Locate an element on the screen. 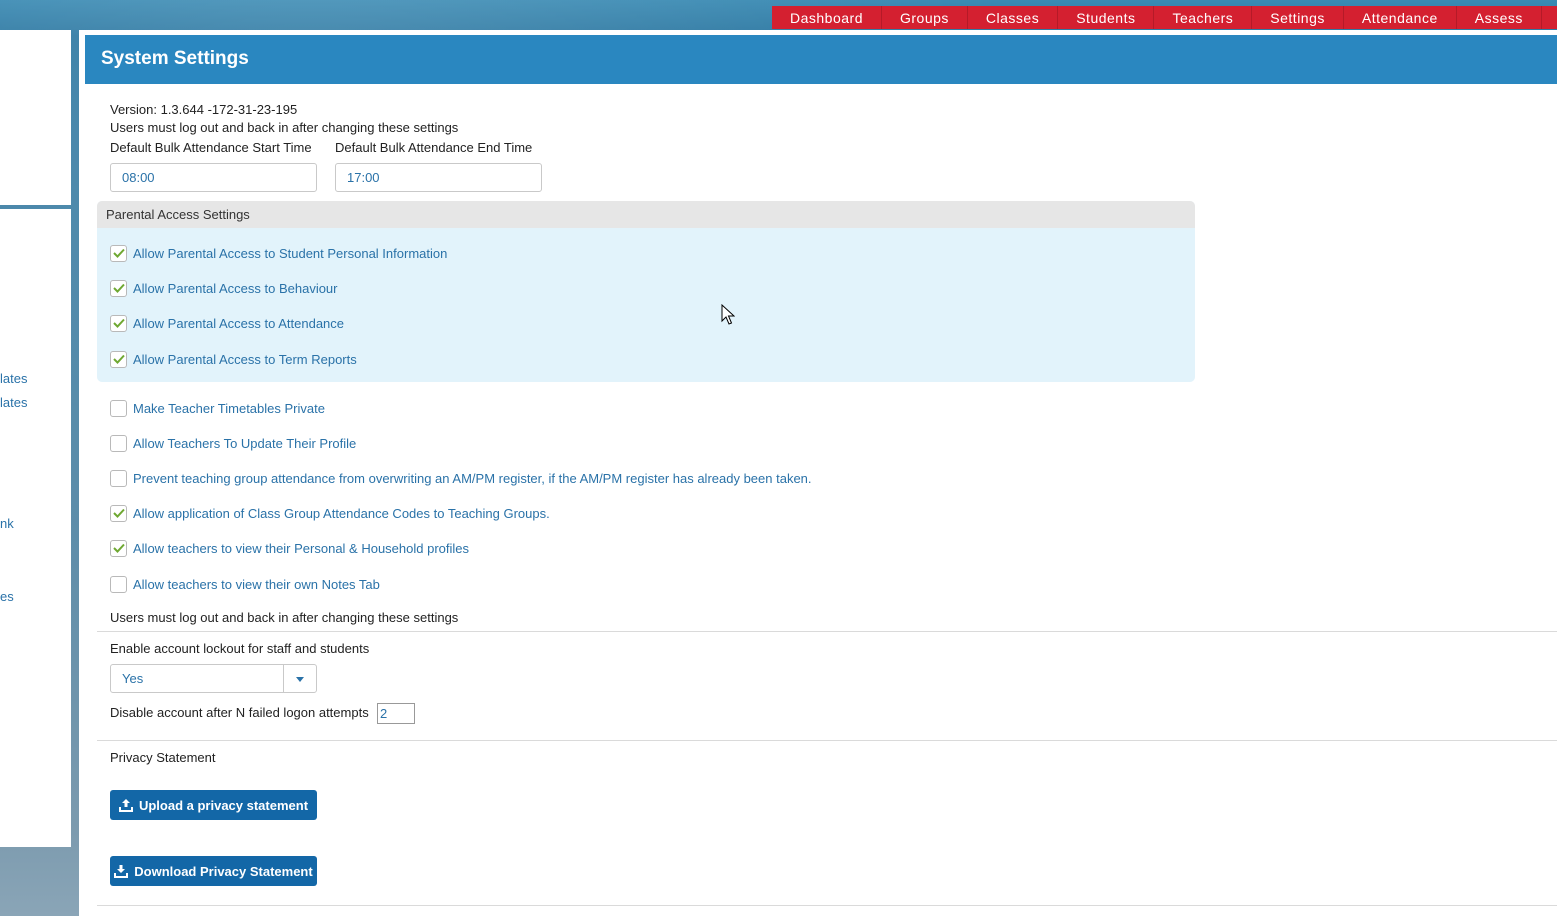 This screenshot has width=1557, height=916. end-time-label: Default Bulk Attendance End Time is located at coordinates (434, 147).